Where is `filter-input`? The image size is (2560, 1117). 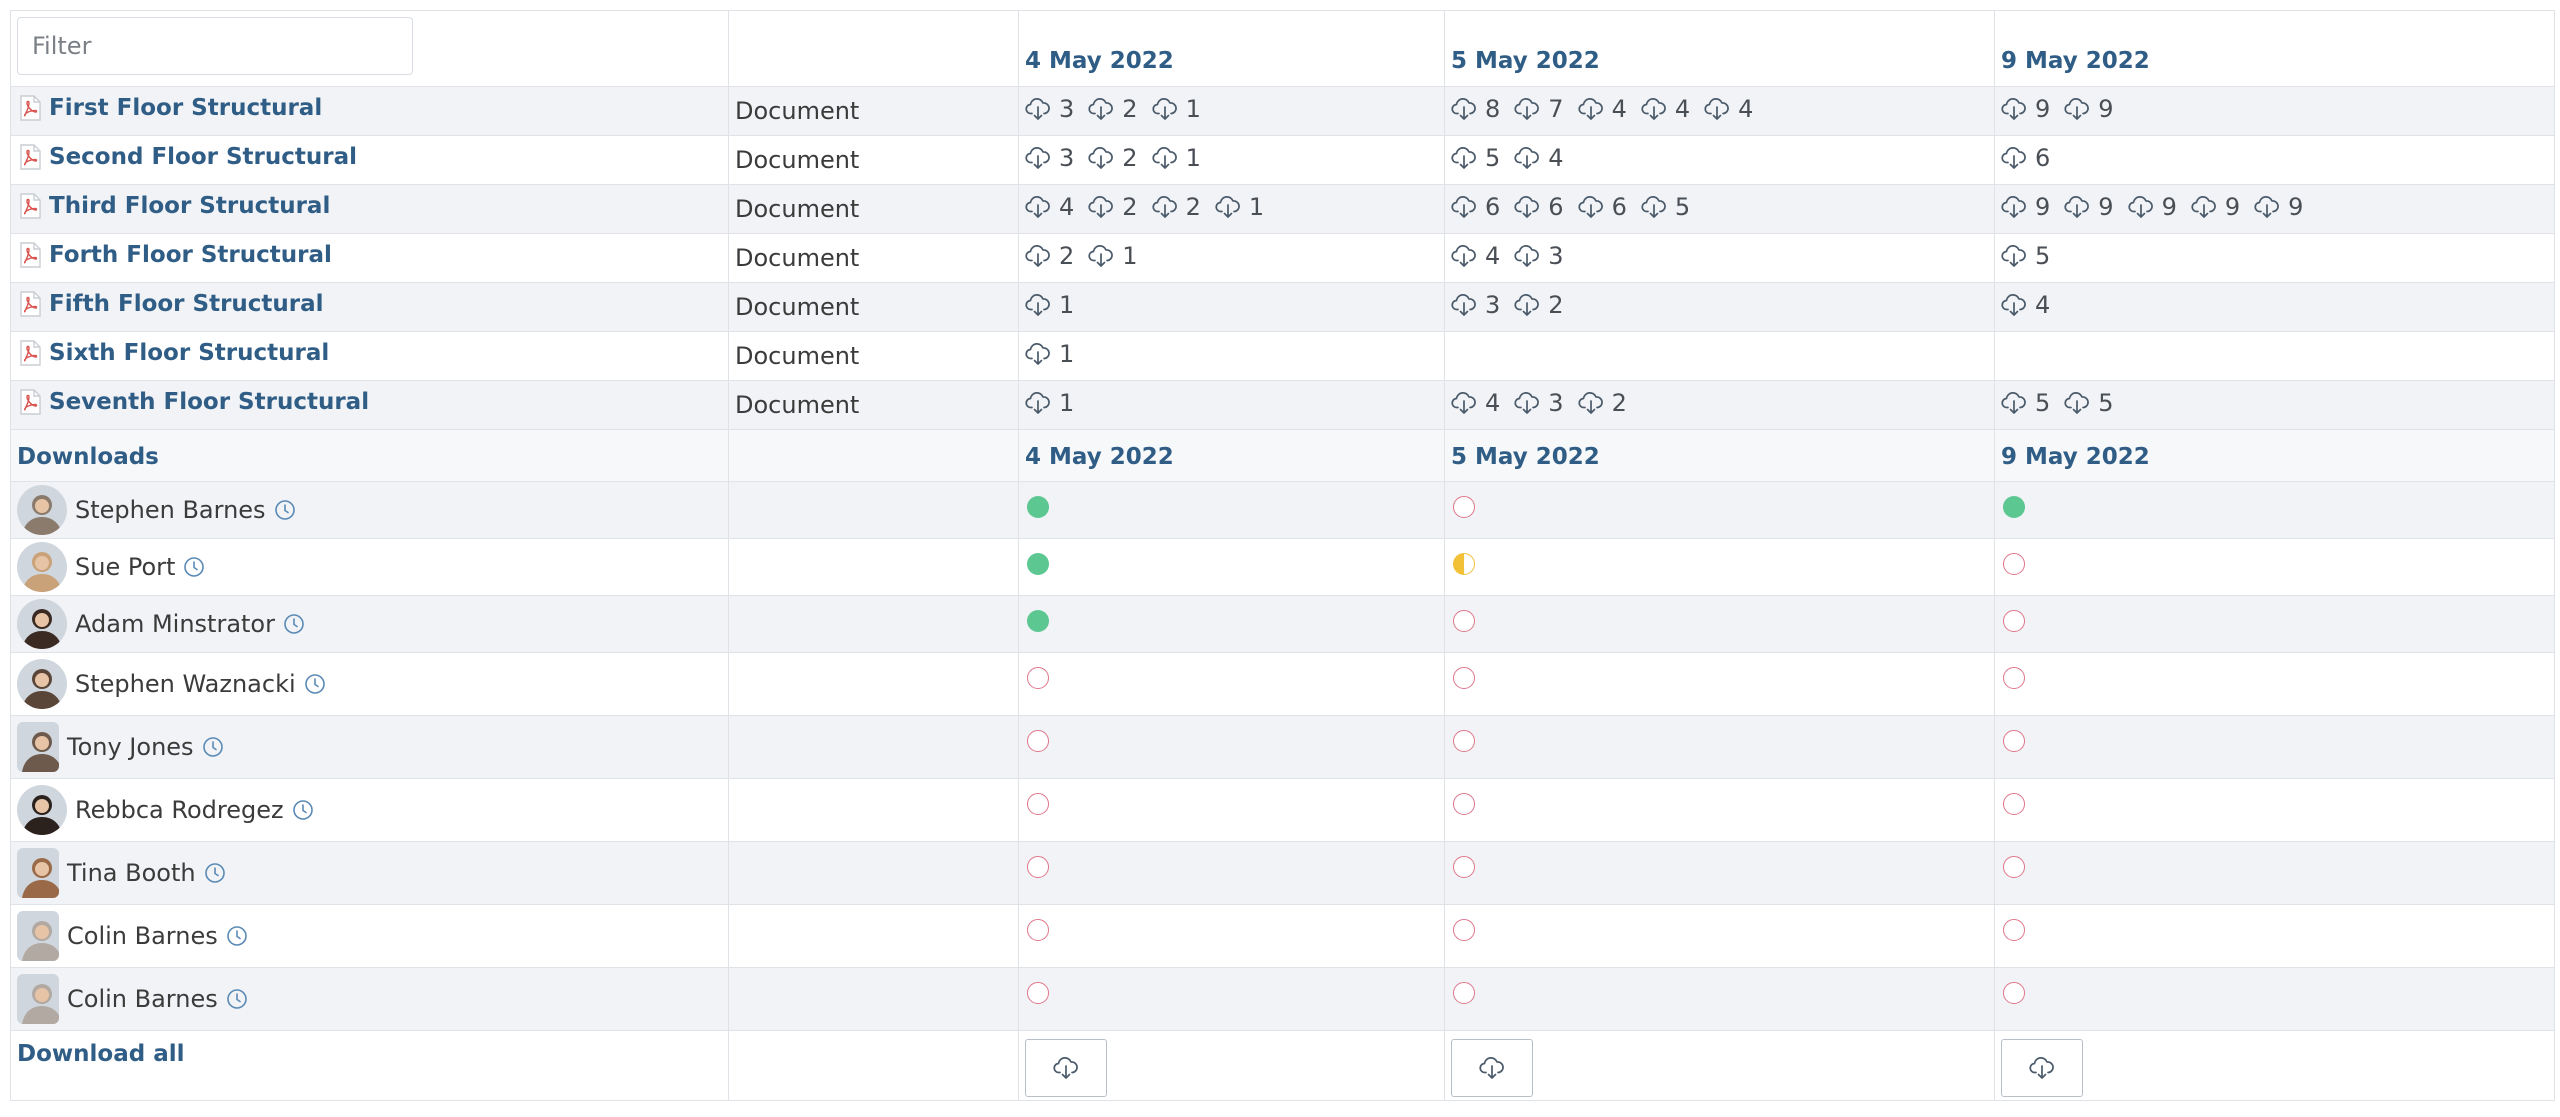 filter-input is located at coordinates (215, 46).